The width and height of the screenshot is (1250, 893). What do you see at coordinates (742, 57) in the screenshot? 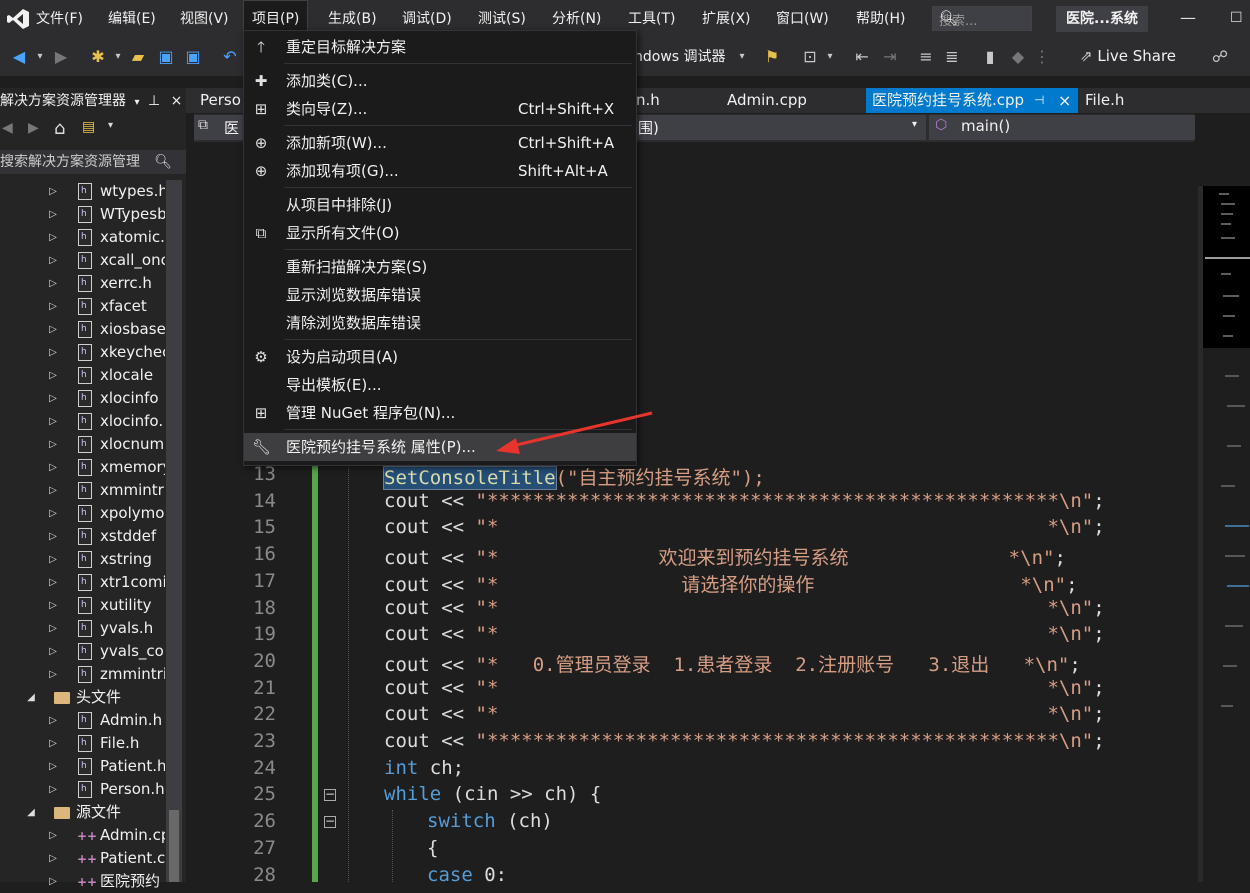
I see `debugger-dropdown-icon: ▾` at bounding box center [742, 57].